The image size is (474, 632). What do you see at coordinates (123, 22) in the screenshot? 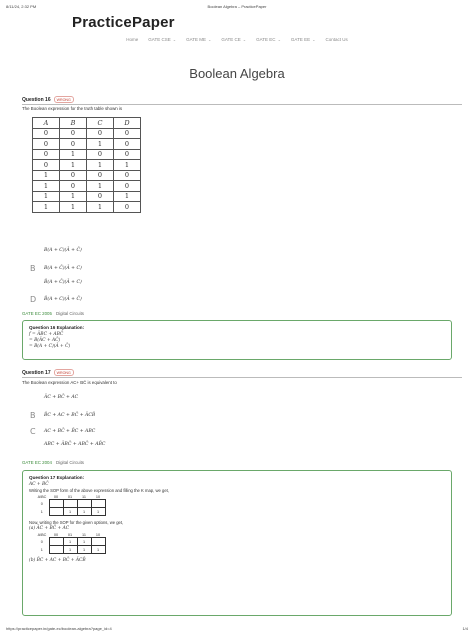
I see `site-title: PracticePaper` at bounding box center [123, 22].